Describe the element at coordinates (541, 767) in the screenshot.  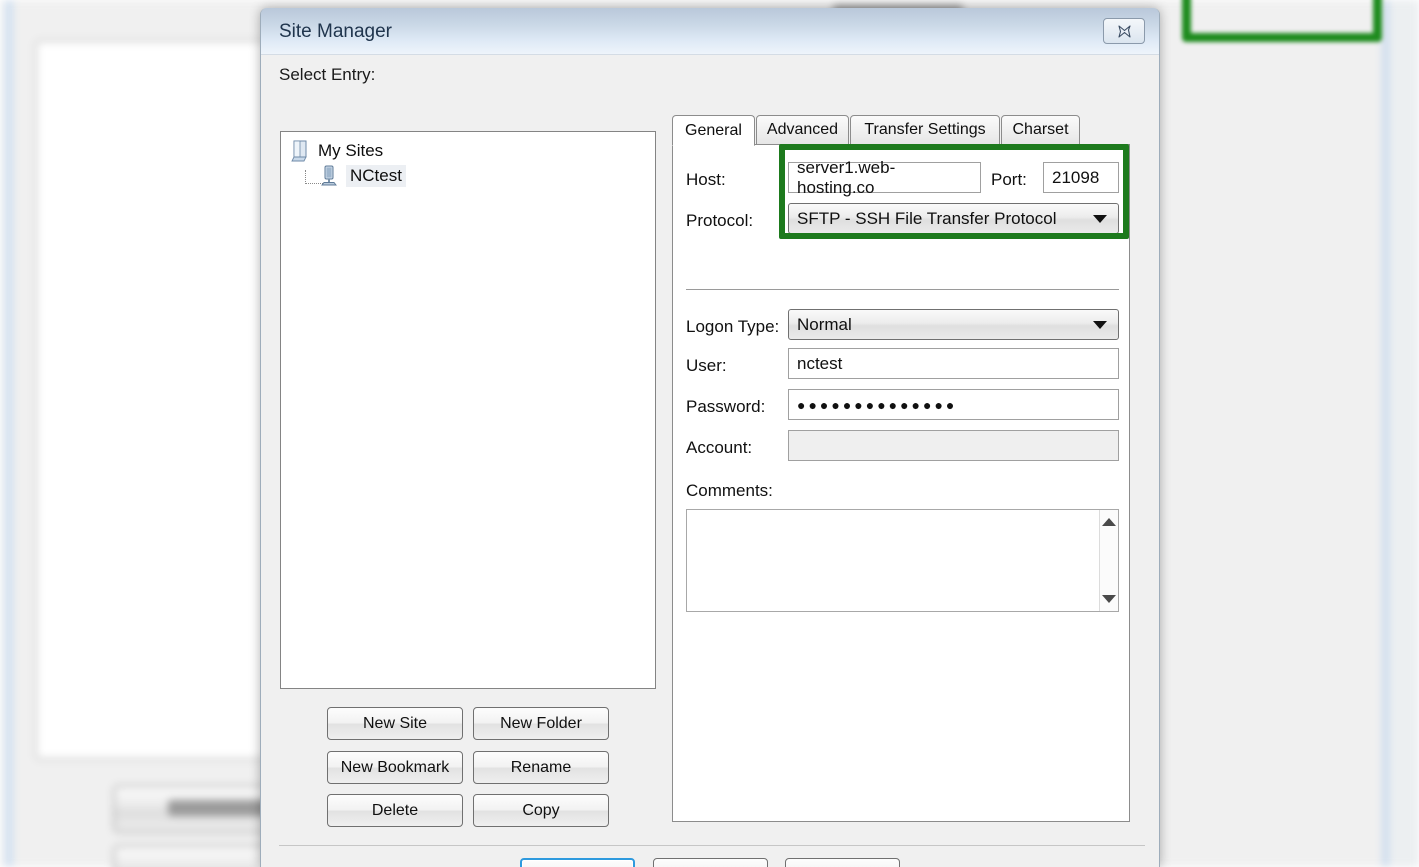
I see `rename-button: Rename` at that location.